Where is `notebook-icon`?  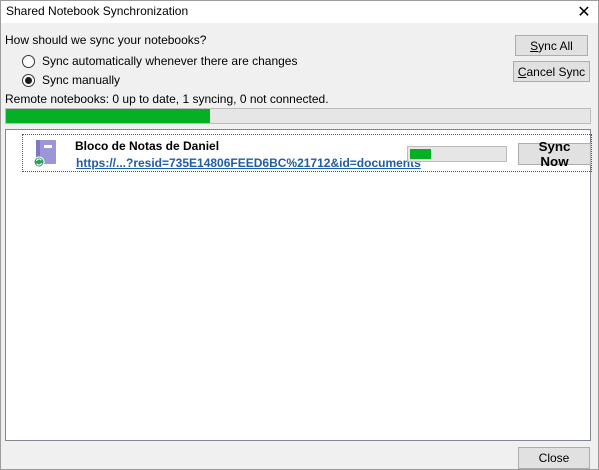 notebook-icon is located at coordinates (44, 154).